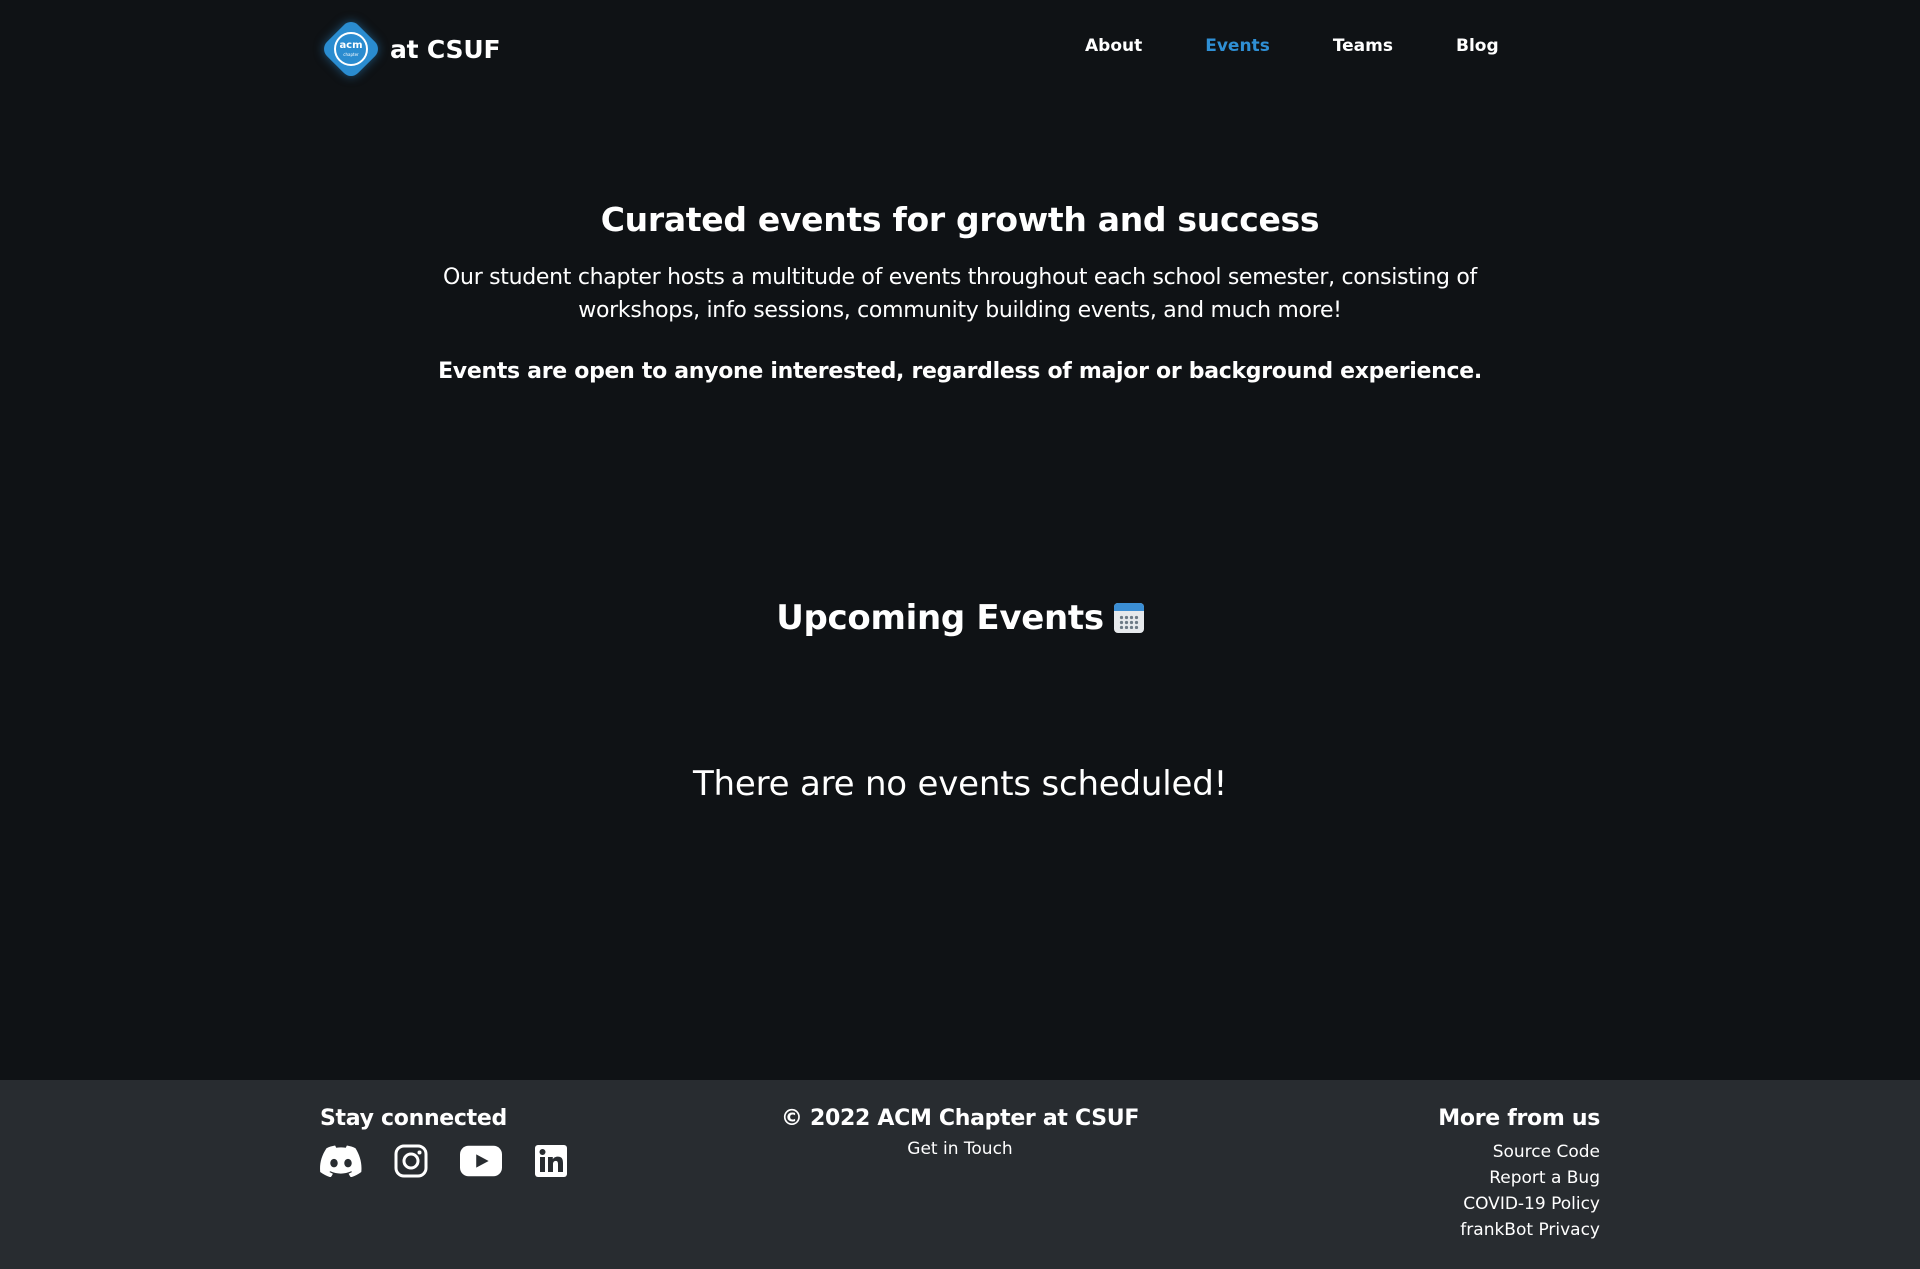 The image size is (1920, 1269). I want to click on nav-about: About, so click(1113, 46).